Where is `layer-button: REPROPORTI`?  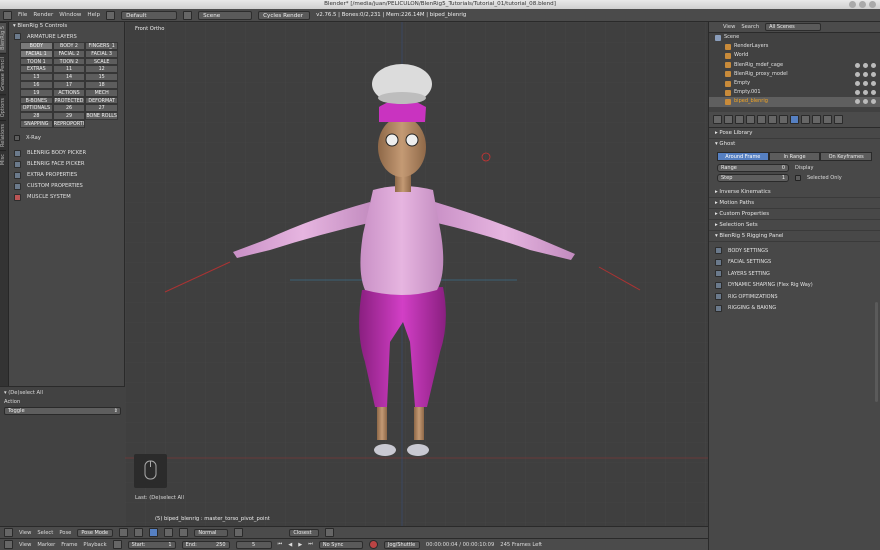
layer-button: REPROPORTI is located at coordinates (69, 123).